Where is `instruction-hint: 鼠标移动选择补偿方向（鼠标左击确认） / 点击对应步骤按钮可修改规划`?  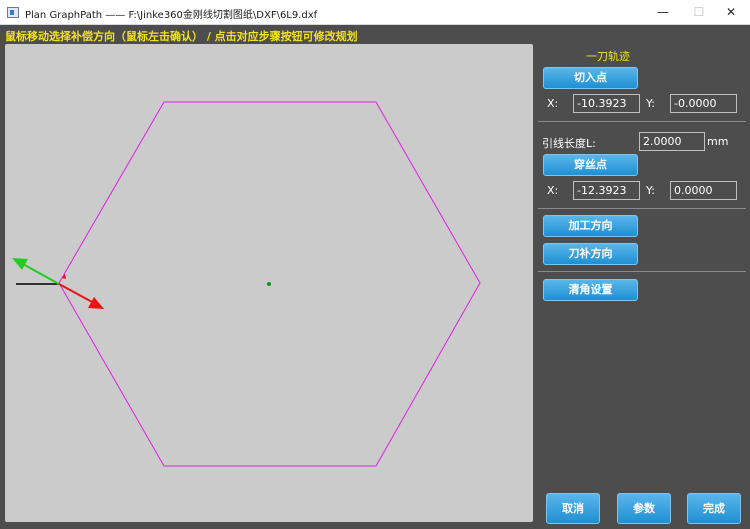 instruction-hint: 鼠标移动选择补偿方向（鼠标左击确认） / 点击对应步骤按钮可修改规划 is located at coordinates (181, 36).